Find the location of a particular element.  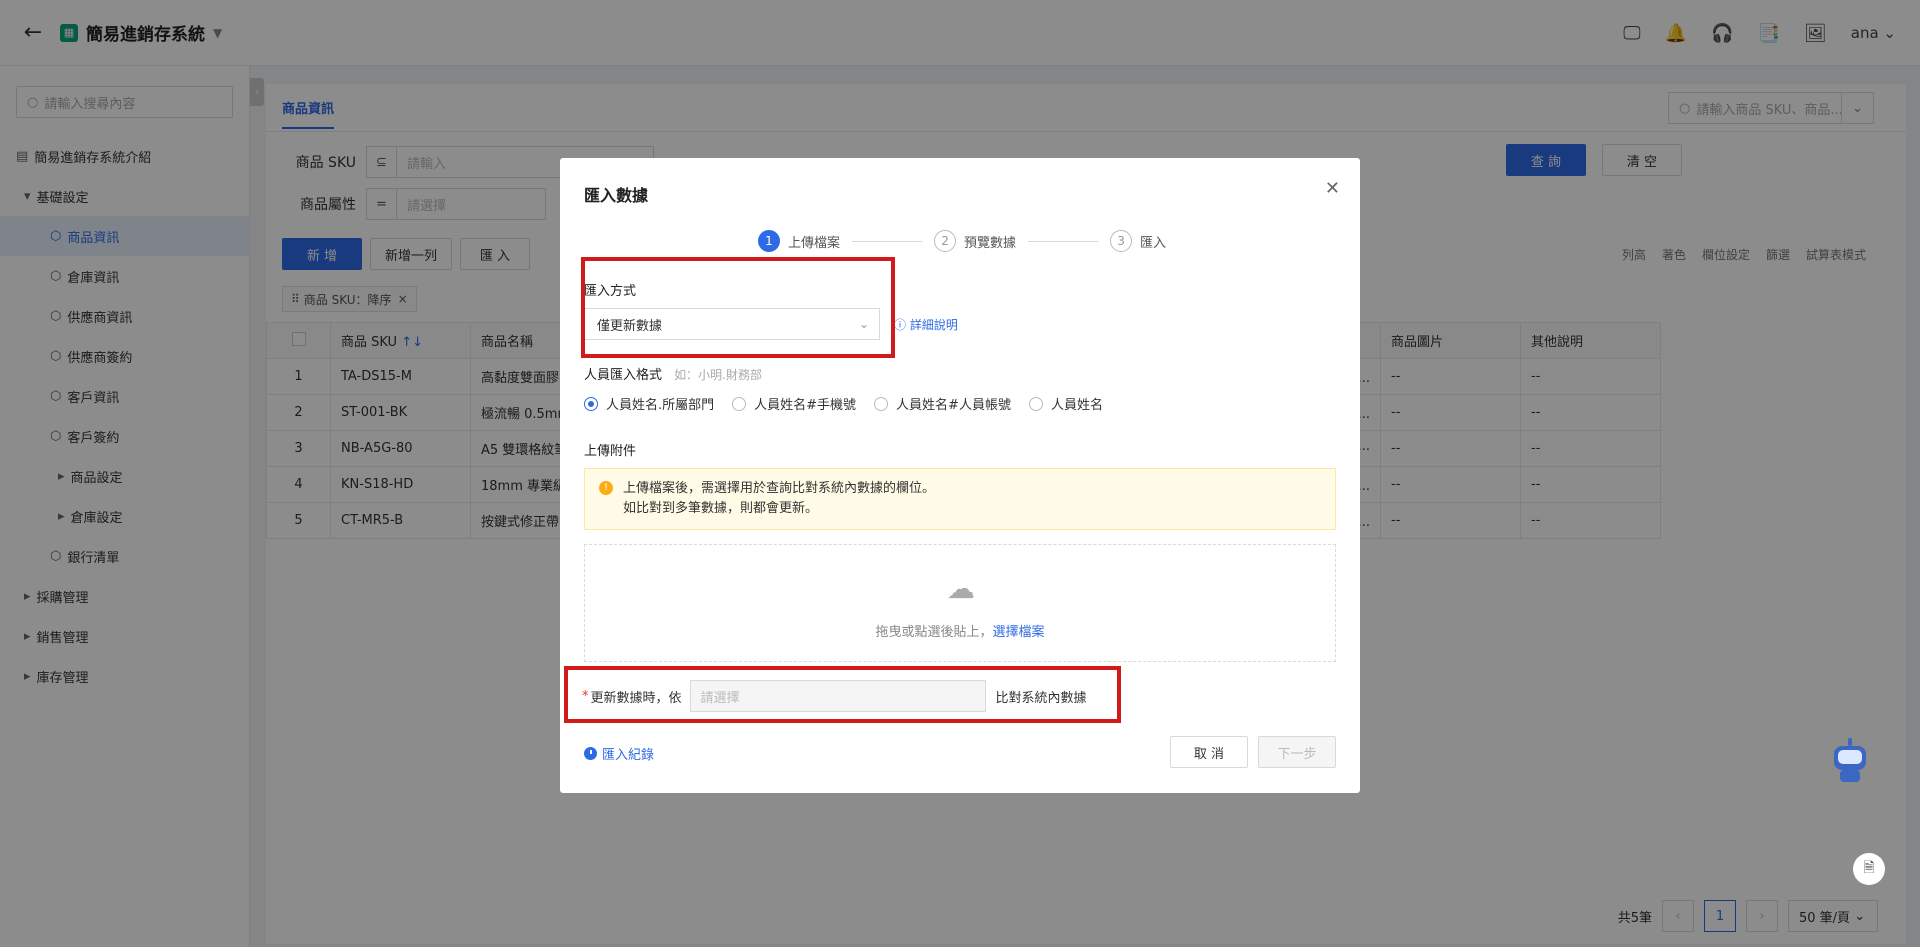

person-format-label: 人員匯入格式 如：小明.財務部 is located at coordinates (673, 373).